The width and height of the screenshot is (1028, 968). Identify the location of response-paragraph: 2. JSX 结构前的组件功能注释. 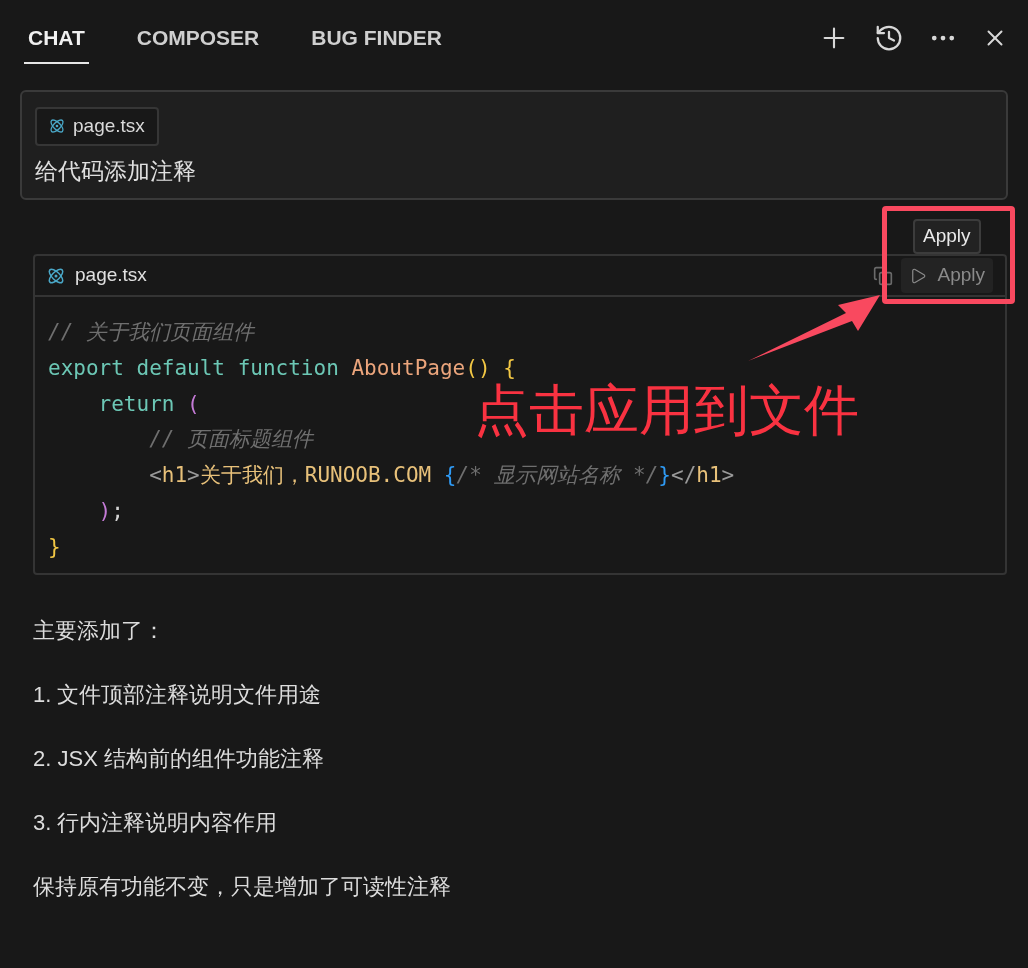
(179, 759).